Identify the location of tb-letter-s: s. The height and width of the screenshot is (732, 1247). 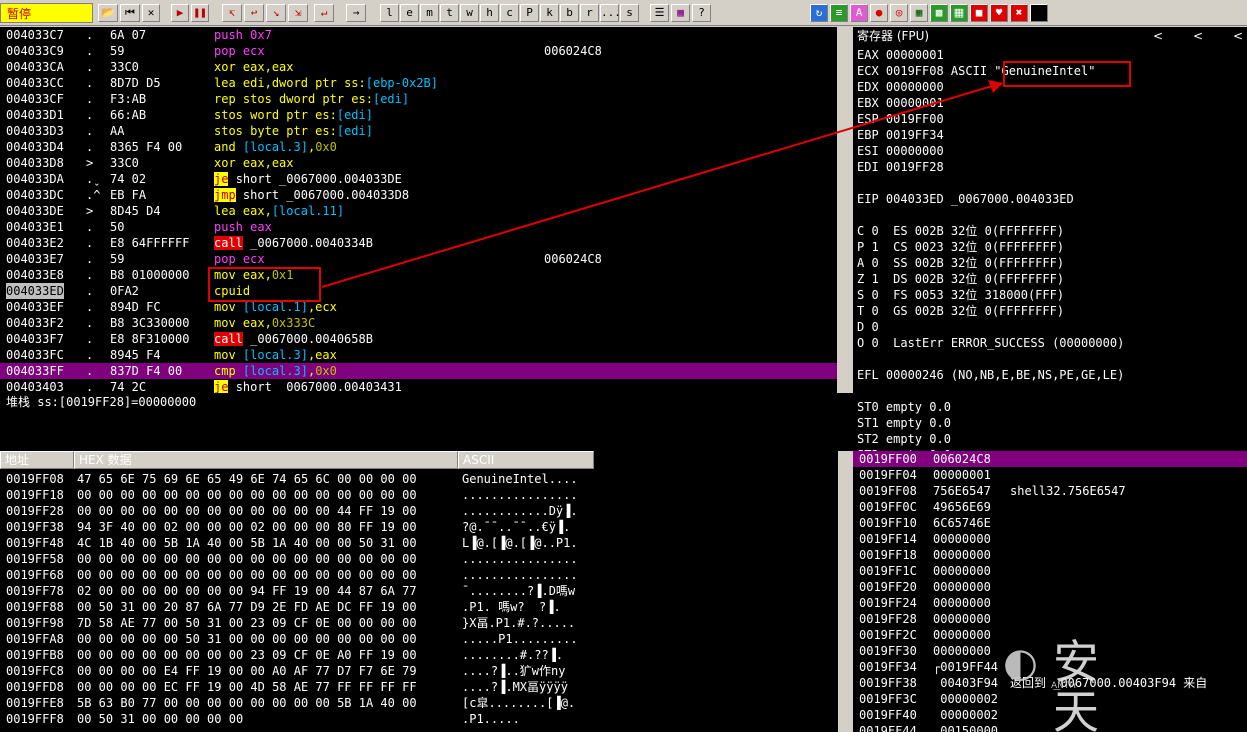
(629, 13).